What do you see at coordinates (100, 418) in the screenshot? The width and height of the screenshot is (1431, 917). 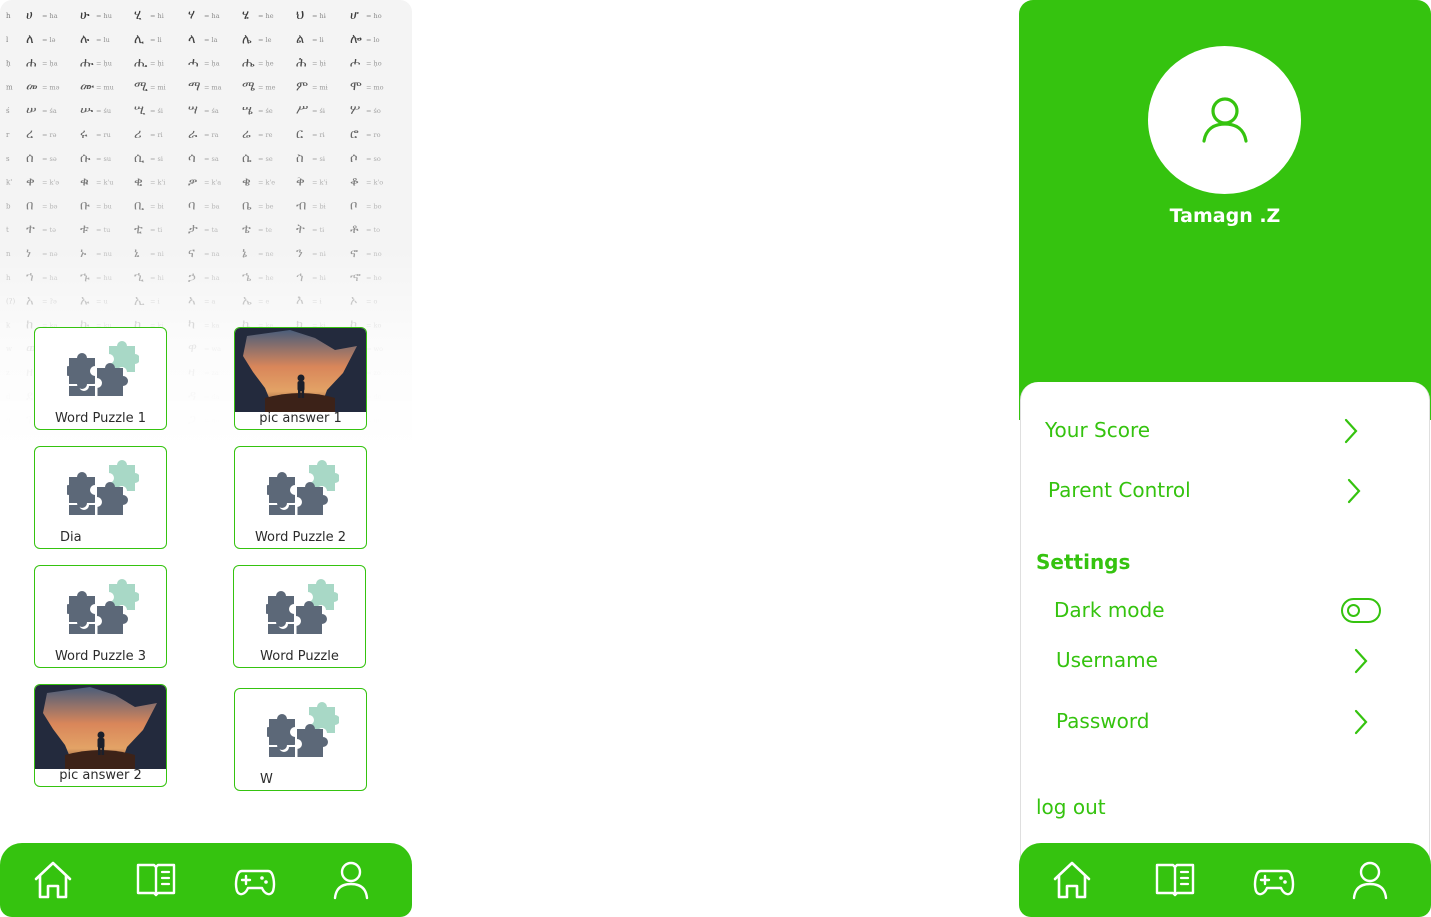 I see `card-label: Word Puzzle 1` at bounding box center [100, 418].